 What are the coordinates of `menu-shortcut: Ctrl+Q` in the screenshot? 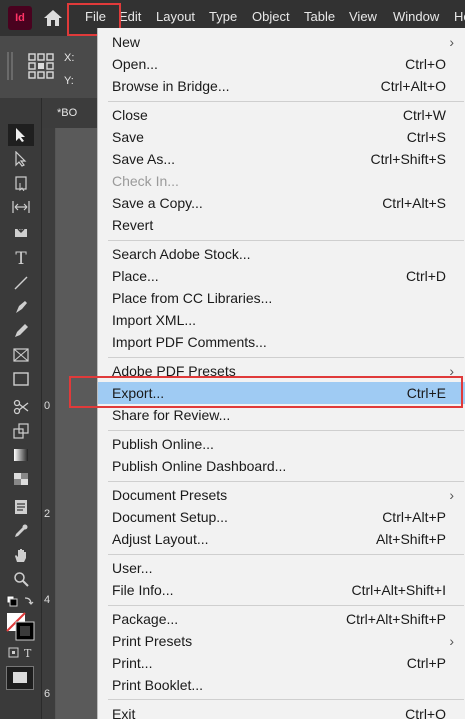 It's located at (425, 712).